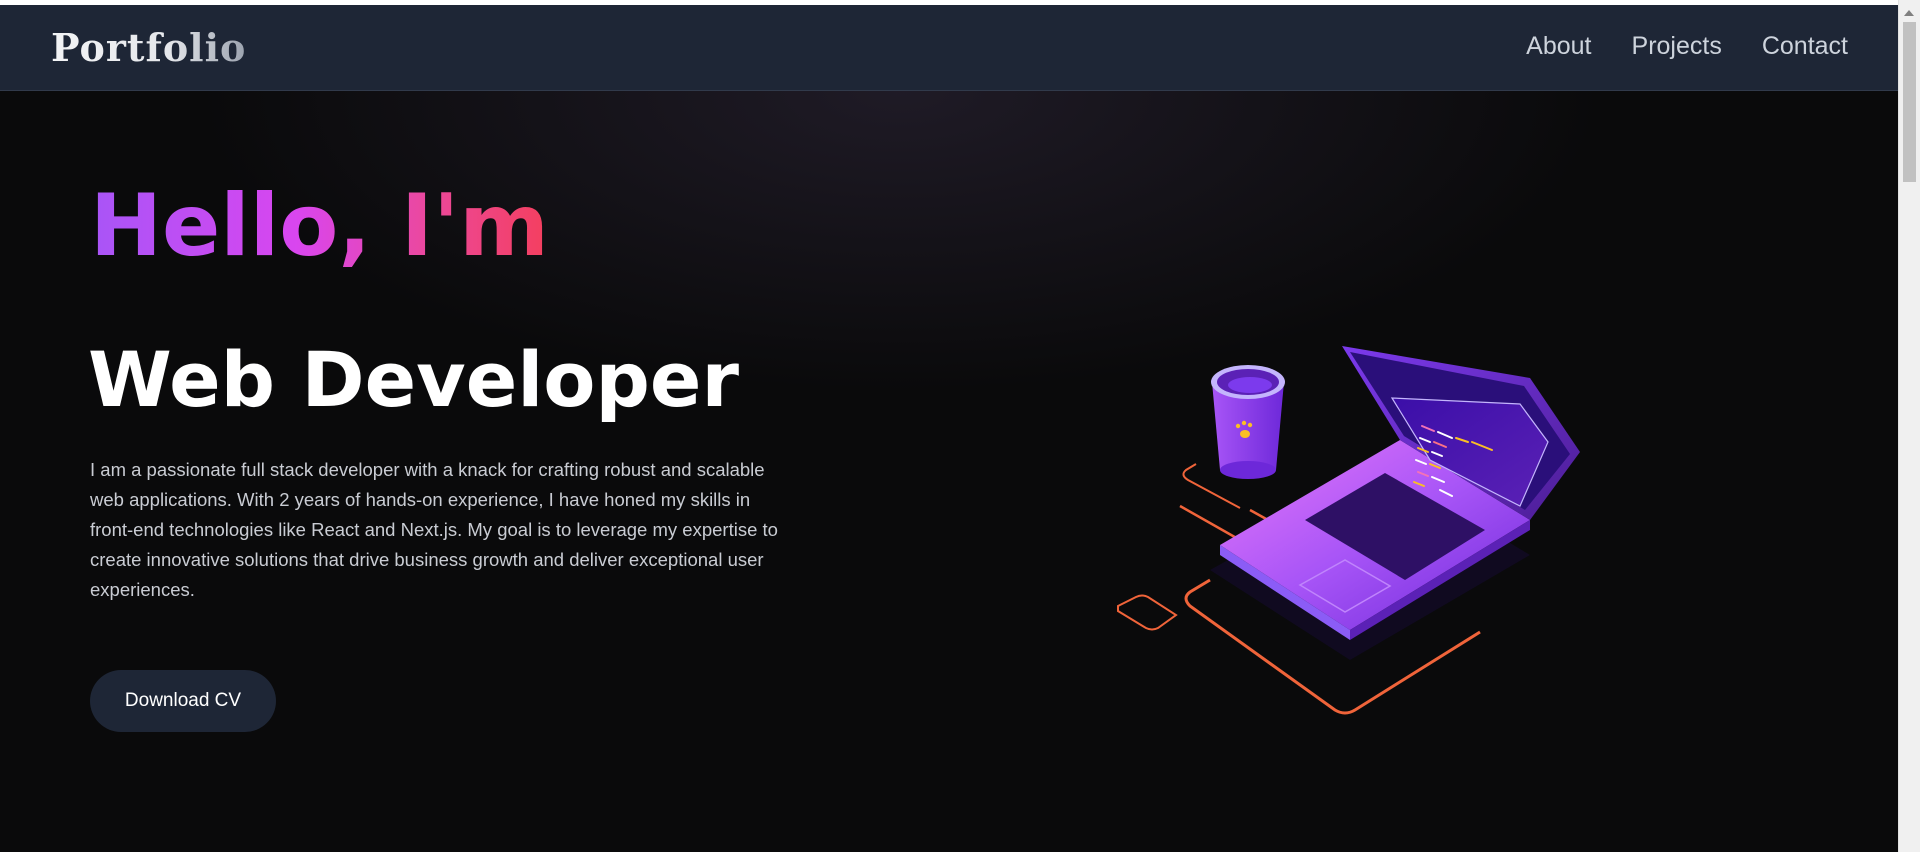 This screenshot has height=852, width=1920. I want to click on nav-link-projects: Projects, so click(1677, 46).